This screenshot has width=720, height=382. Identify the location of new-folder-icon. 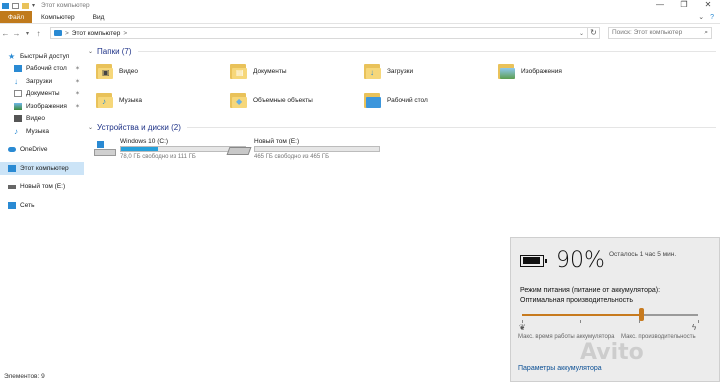
(25, 5).